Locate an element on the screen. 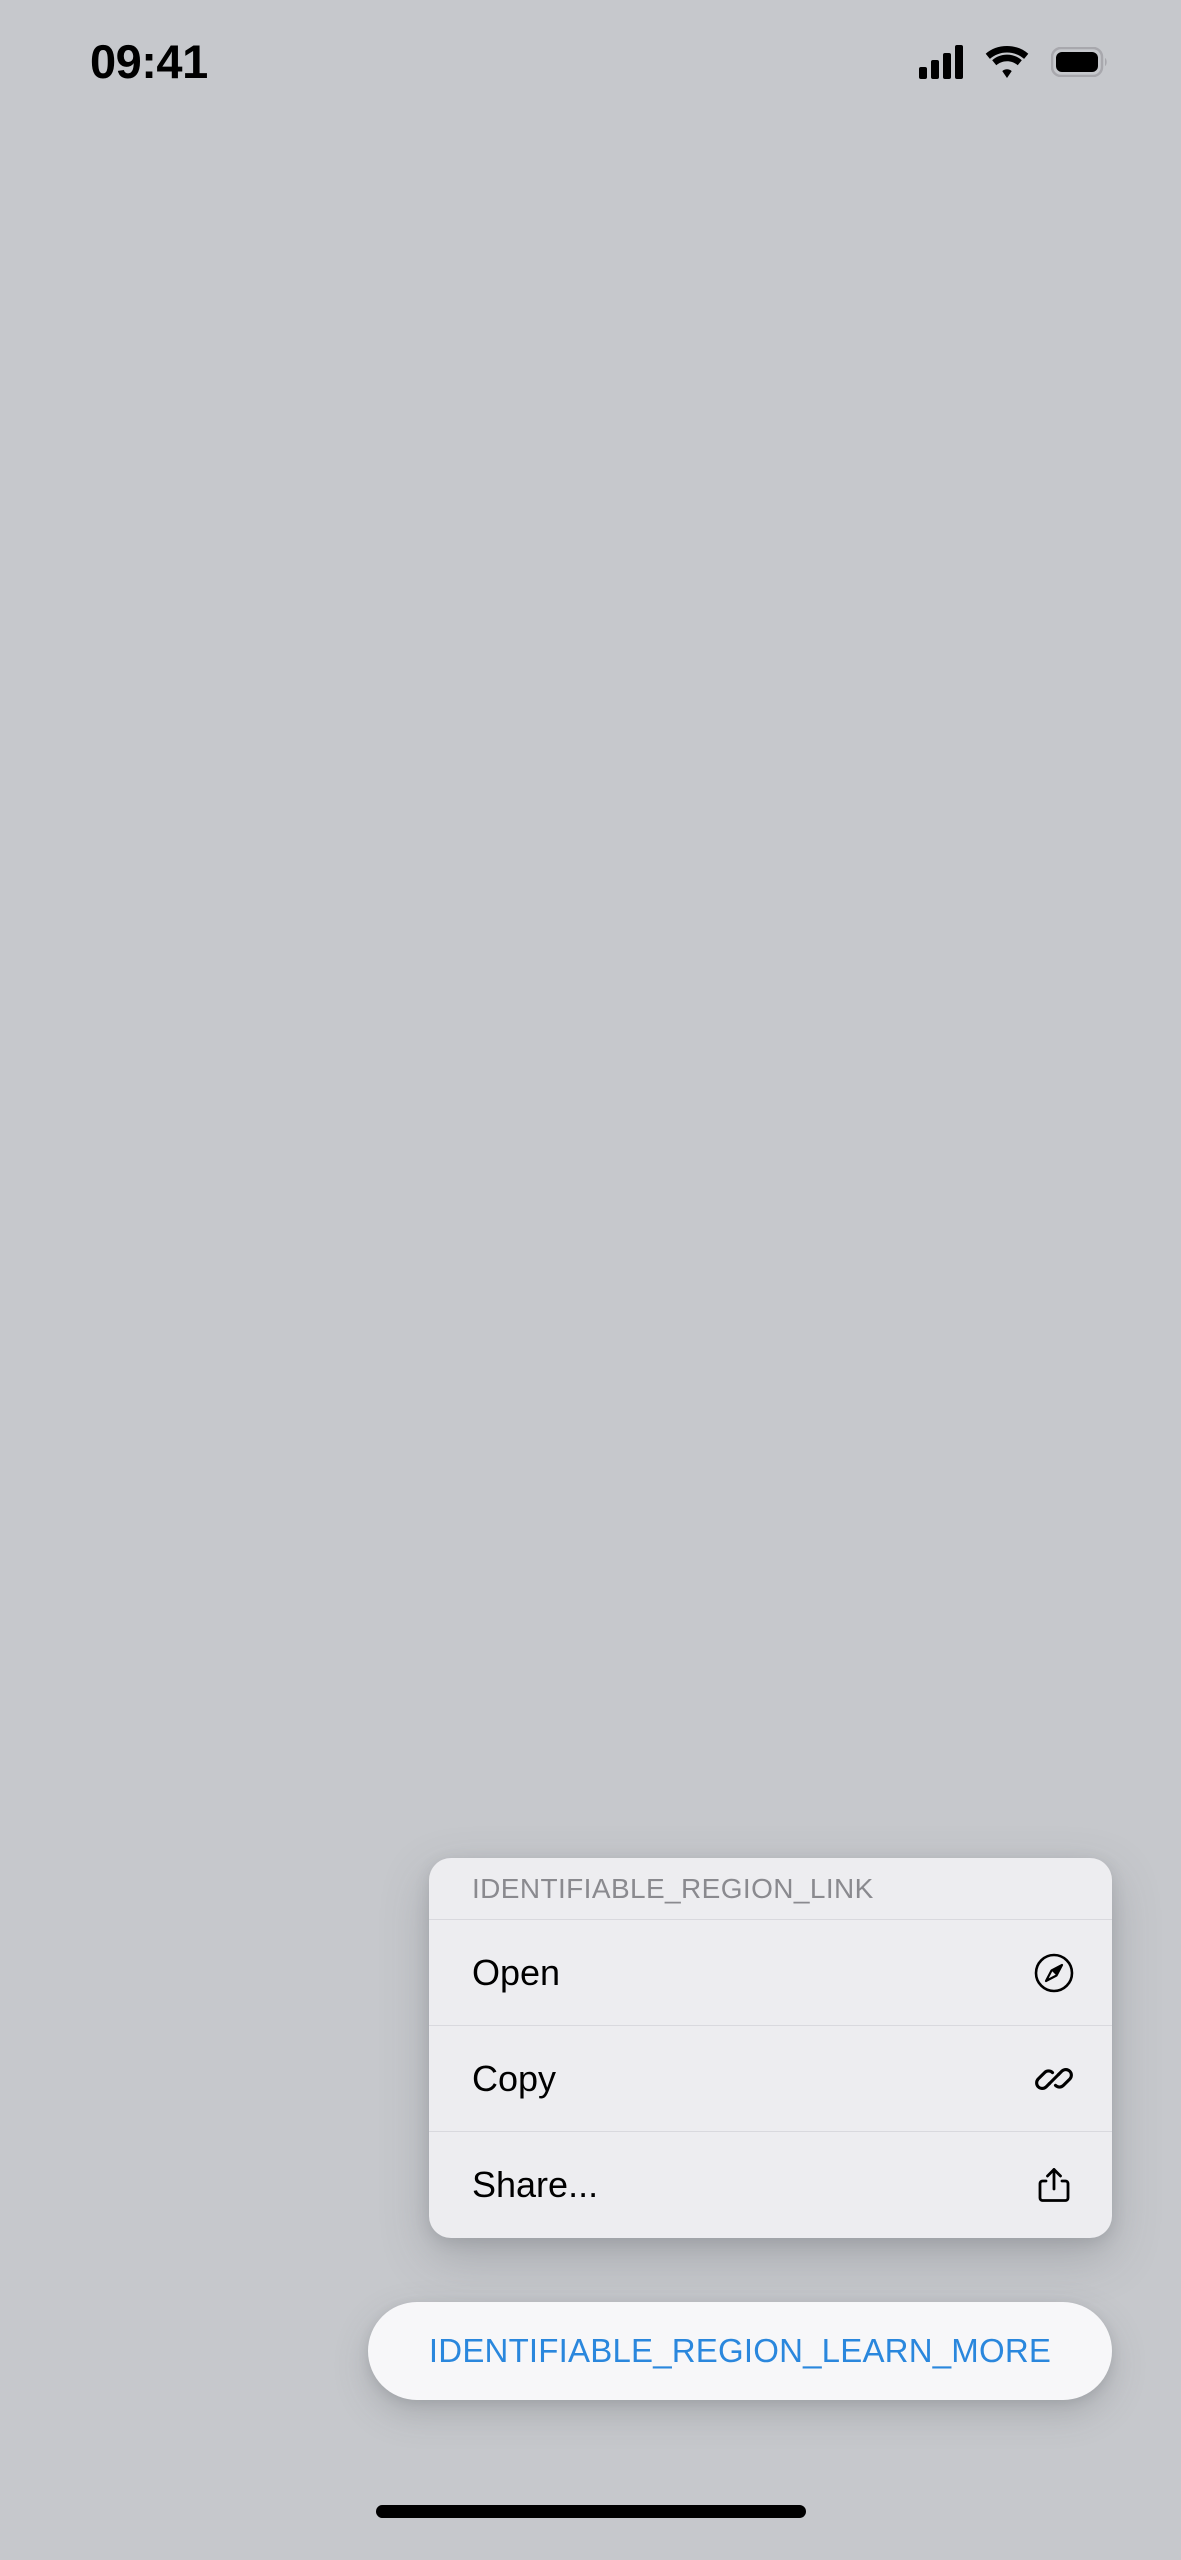 This screenshot has width=1181, height=2560. menu-item-open-label: Open is located at coordinates (516, 1972).